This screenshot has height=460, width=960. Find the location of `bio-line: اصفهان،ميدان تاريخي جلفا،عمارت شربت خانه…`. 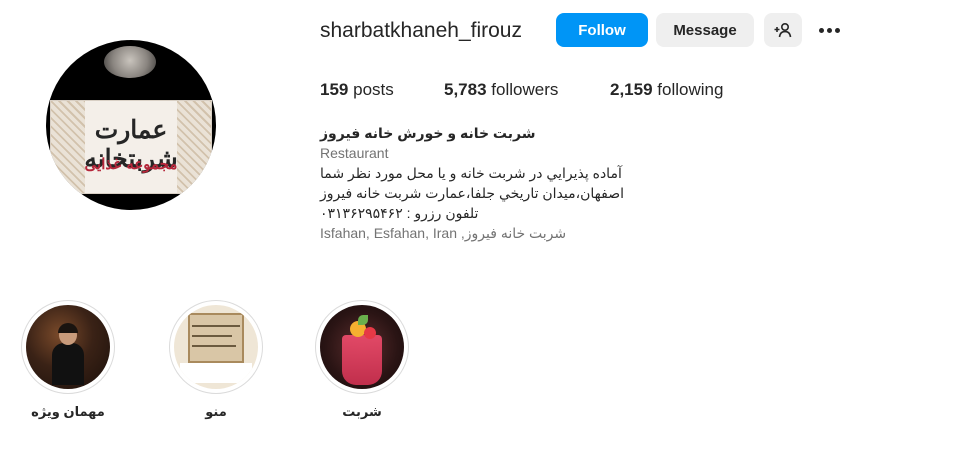

bio-line: اصفهان،ميدان تاريخي جلفا،عمارت شربت خانه… is located at coordinates (472, 193).